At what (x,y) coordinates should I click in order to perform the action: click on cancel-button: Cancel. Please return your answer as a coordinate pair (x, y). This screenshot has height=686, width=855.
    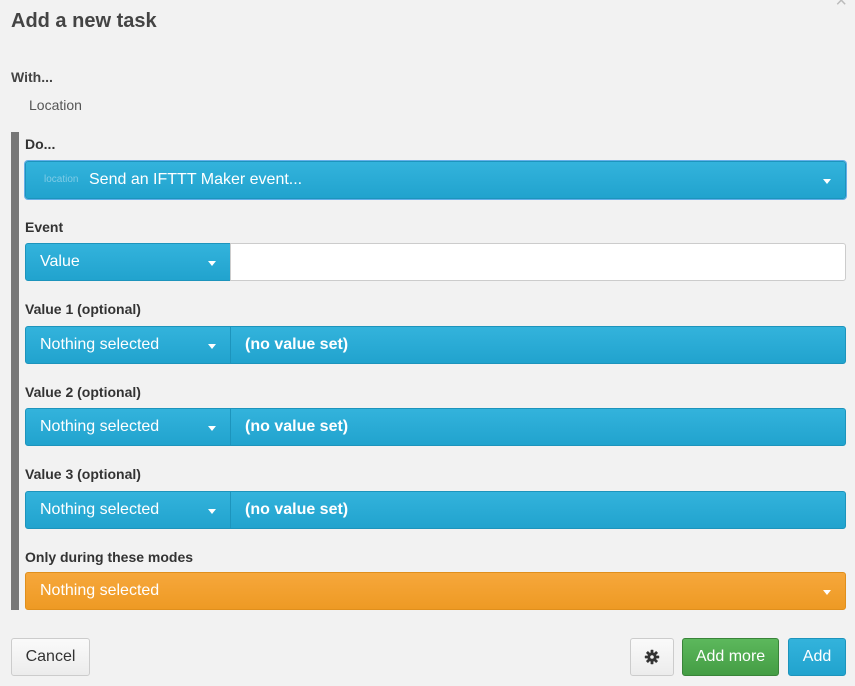
    Looking at the image, I should click on (50, 657).